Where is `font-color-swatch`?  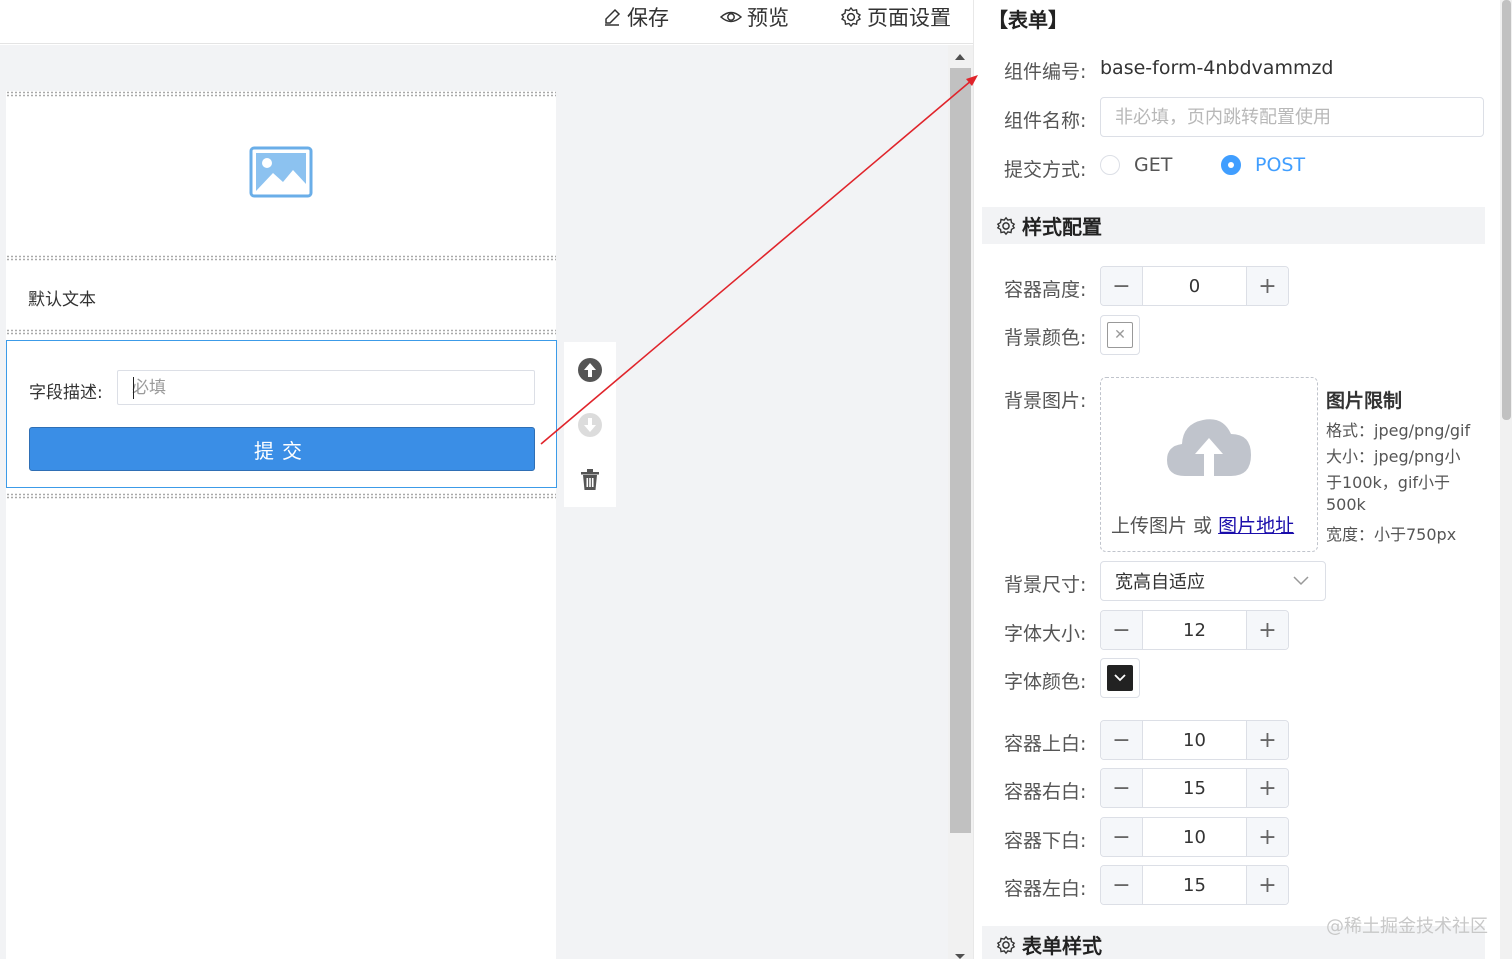 font-color-swatch is located at coordinates (1120, 678).